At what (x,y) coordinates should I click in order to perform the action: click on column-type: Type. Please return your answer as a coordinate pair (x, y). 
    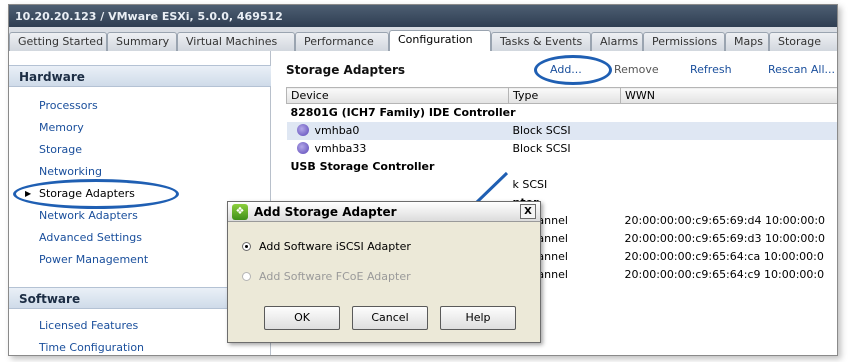
    Looking at the image, I should click on (564, 95).